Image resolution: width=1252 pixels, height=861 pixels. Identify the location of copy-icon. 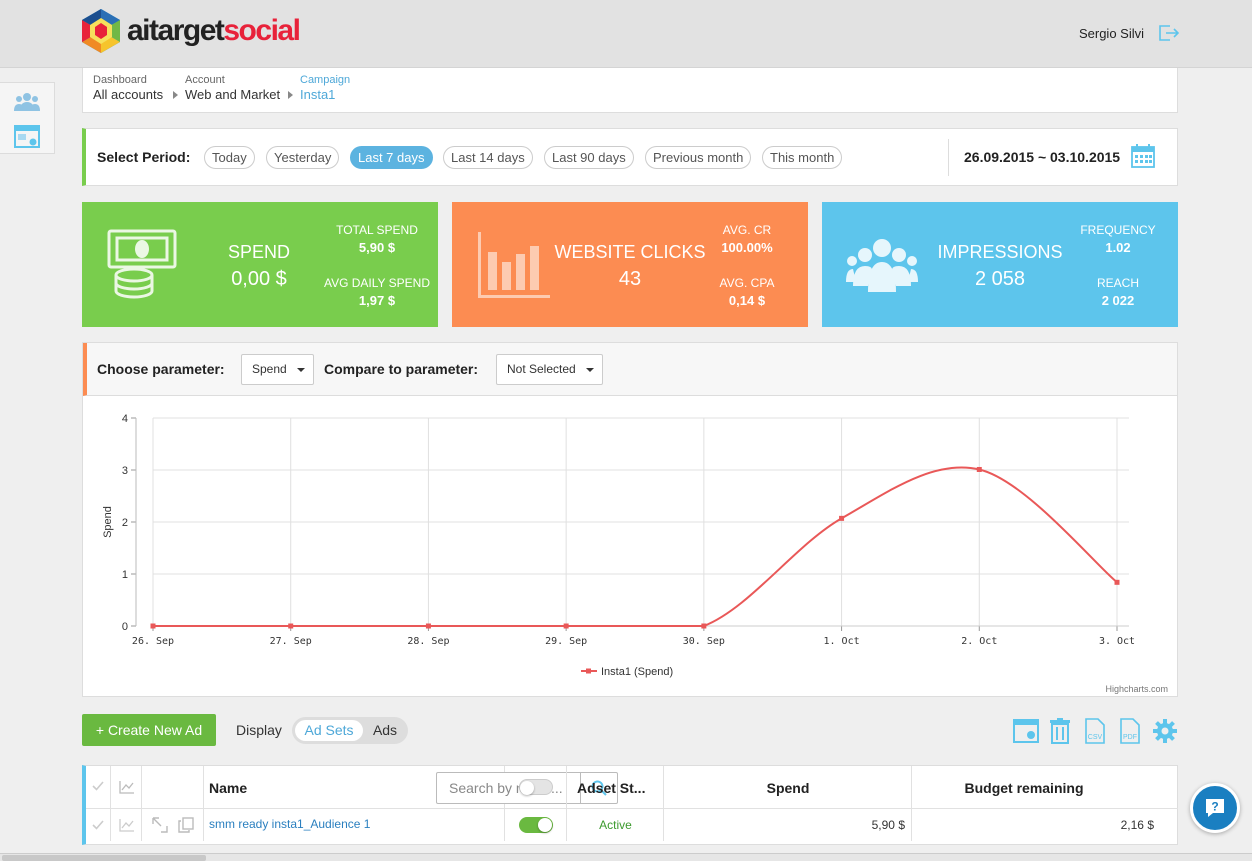
(186, 825).